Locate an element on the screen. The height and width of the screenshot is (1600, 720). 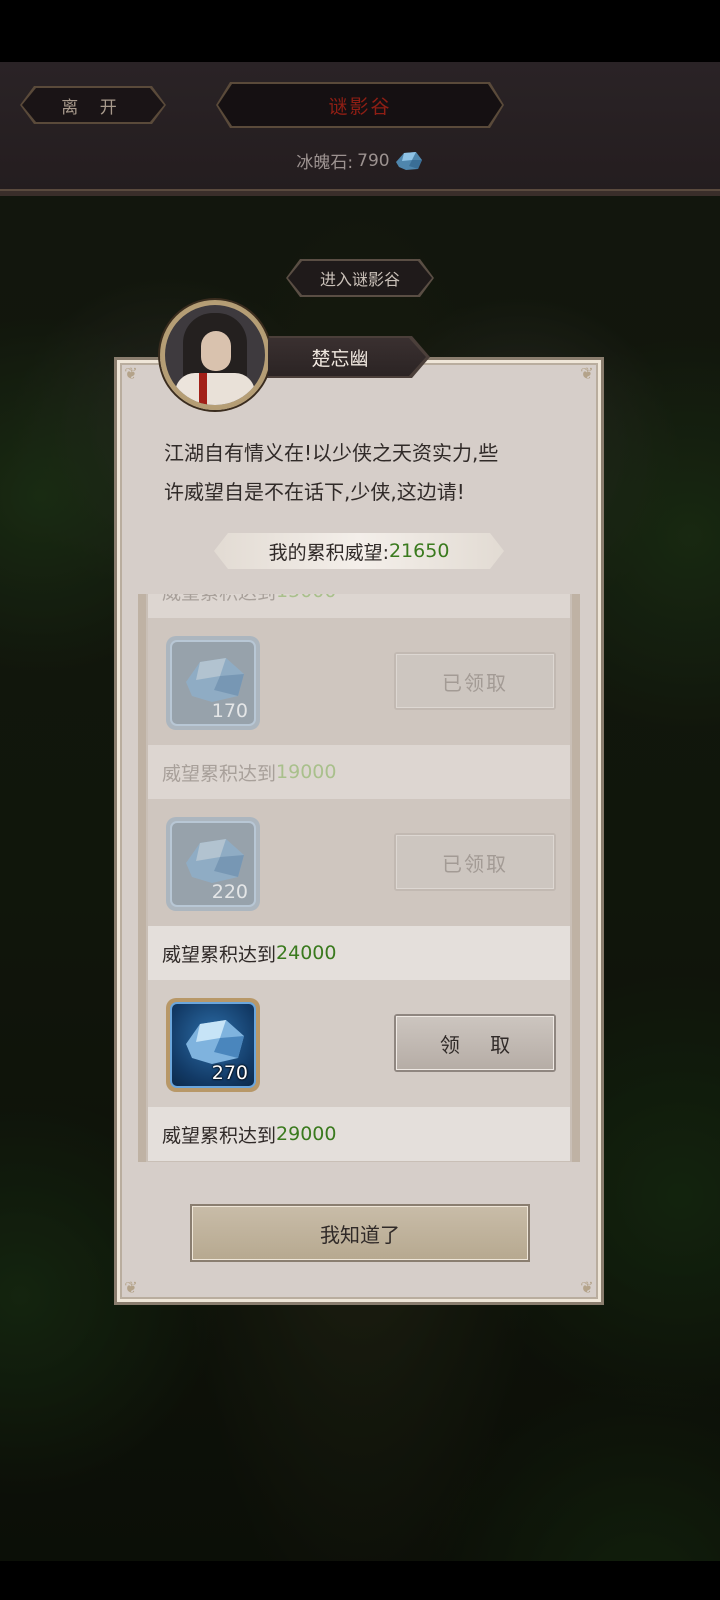
reward-item-frame: 220 is located at coordinates (213, 864).